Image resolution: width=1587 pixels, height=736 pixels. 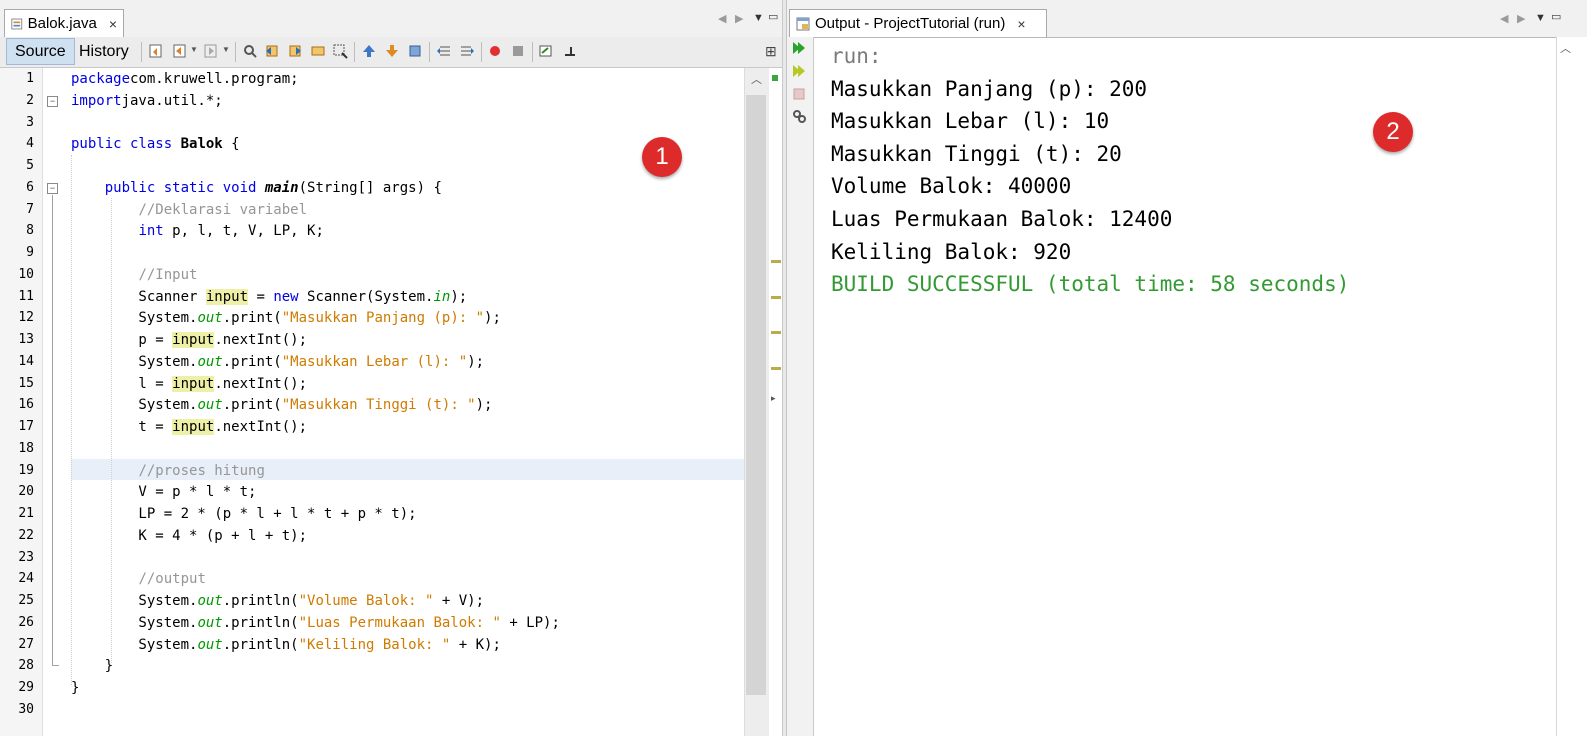 I want to click on forward-icon, so click(x=211, y=51).